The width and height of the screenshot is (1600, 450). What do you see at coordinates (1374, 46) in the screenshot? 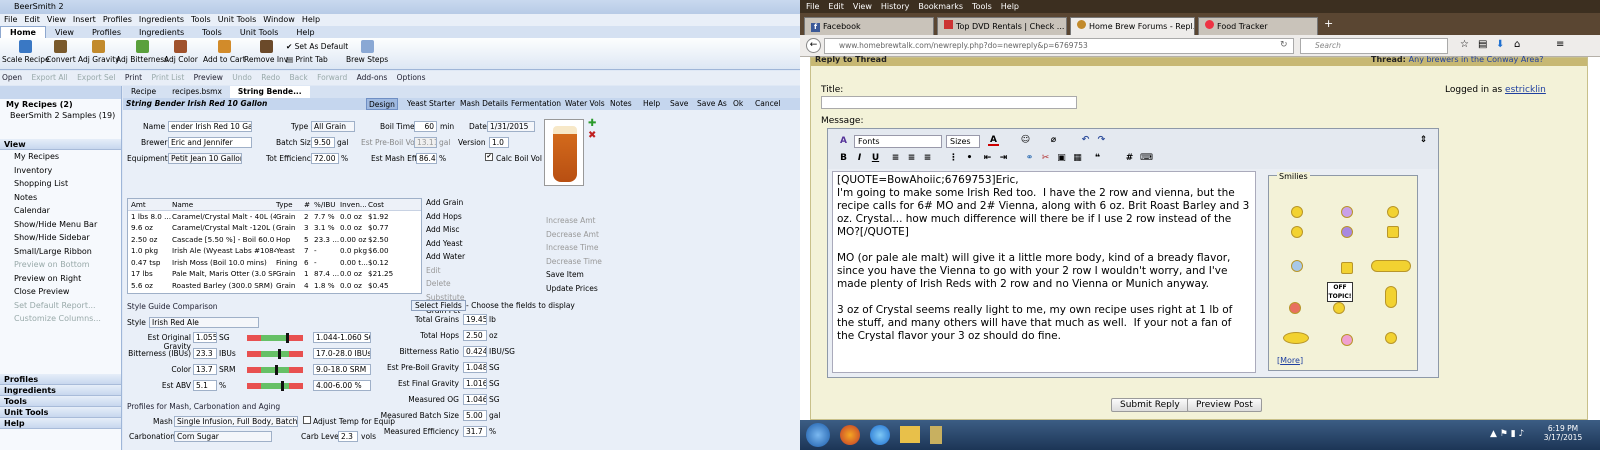
I see `search-box: Search` at bounding box center [1374, 46].